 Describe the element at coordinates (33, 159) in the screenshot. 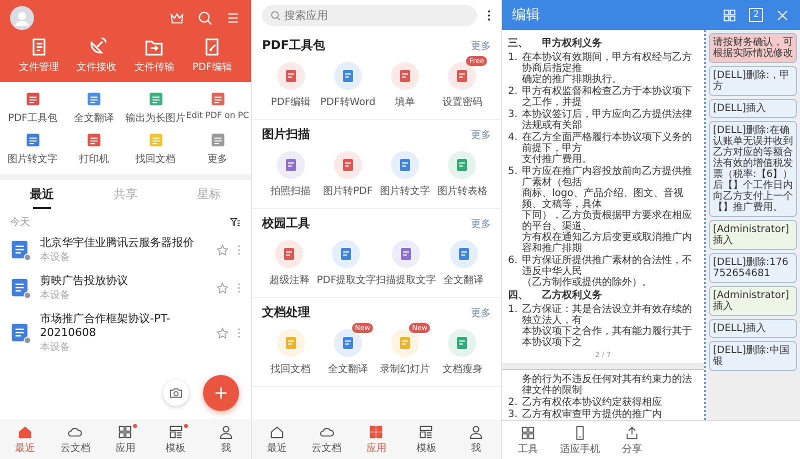

I see `tool-button: 图片转文字` at that location.